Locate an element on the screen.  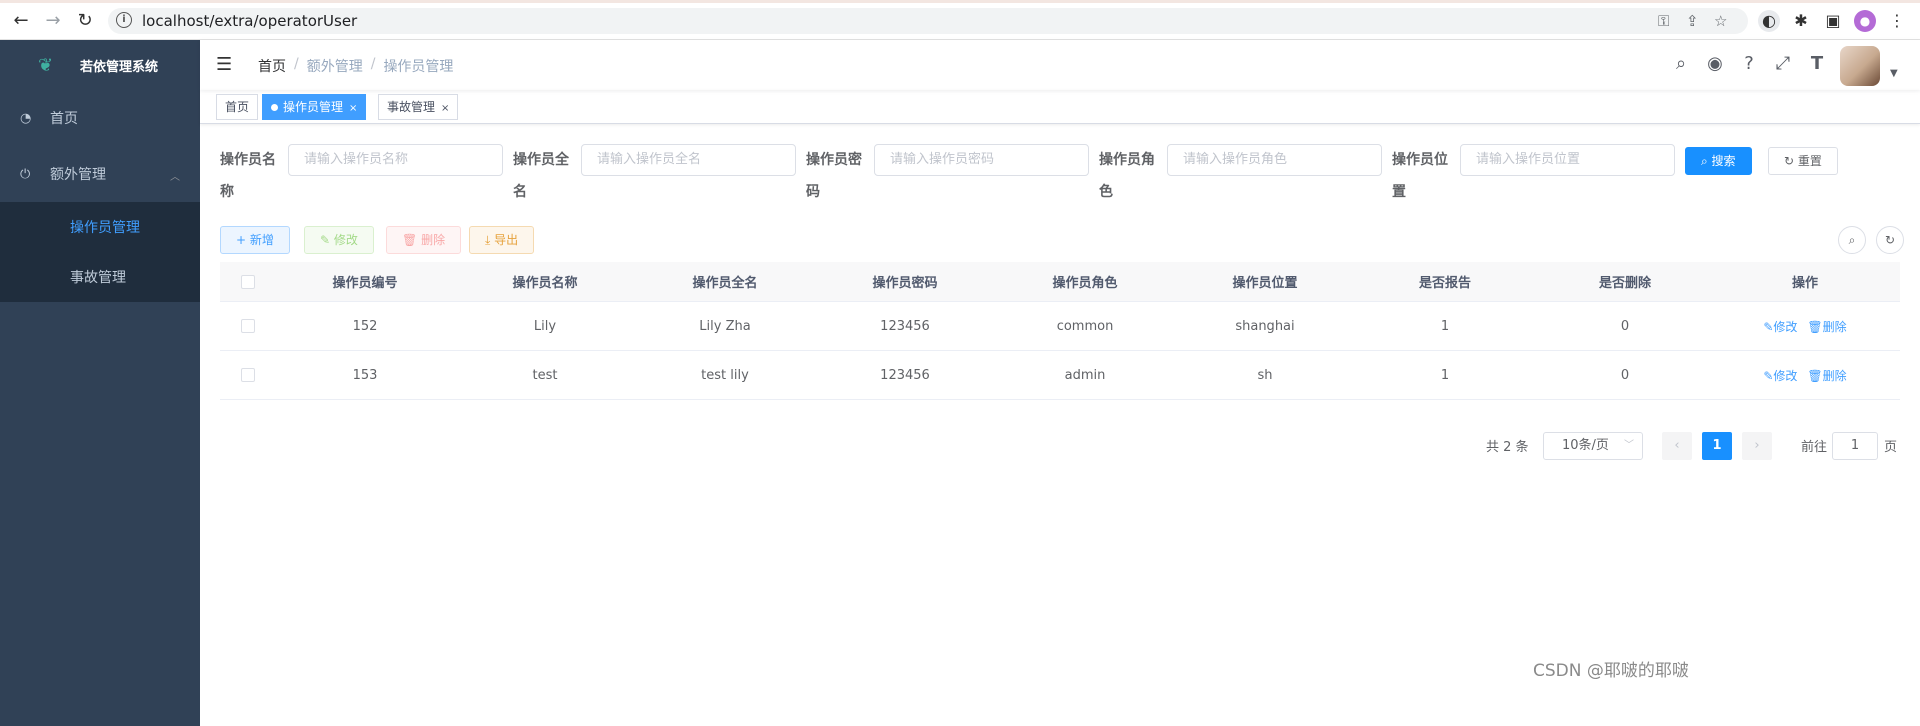
navbar: ☰ 首页 / 额外管理 / 操作员管理 ⌕ ◉ ? ⤢ T ▼ is located at coordinates (1060, 65).